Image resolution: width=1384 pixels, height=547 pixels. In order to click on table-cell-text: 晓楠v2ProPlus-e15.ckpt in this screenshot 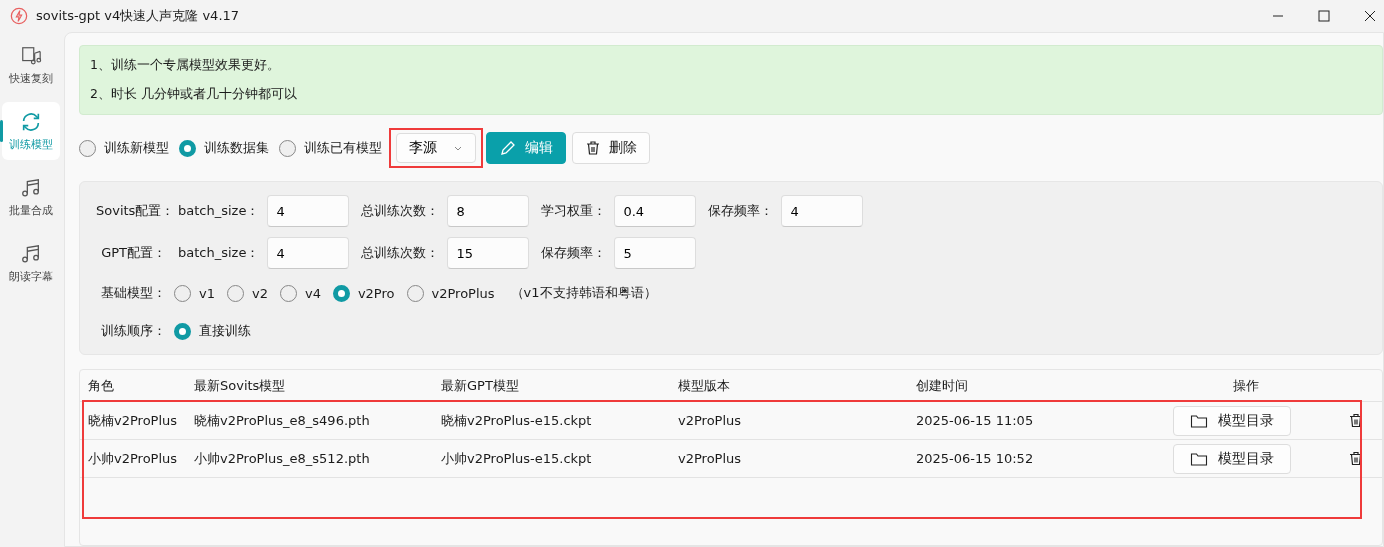, I will do `click(516, 420)`.